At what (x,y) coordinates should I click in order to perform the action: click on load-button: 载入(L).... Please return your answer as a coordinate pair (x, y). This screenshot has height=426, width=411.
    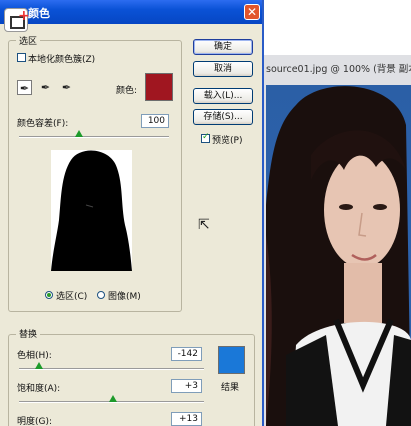
    Looking at the image, I should click on (223, 96).